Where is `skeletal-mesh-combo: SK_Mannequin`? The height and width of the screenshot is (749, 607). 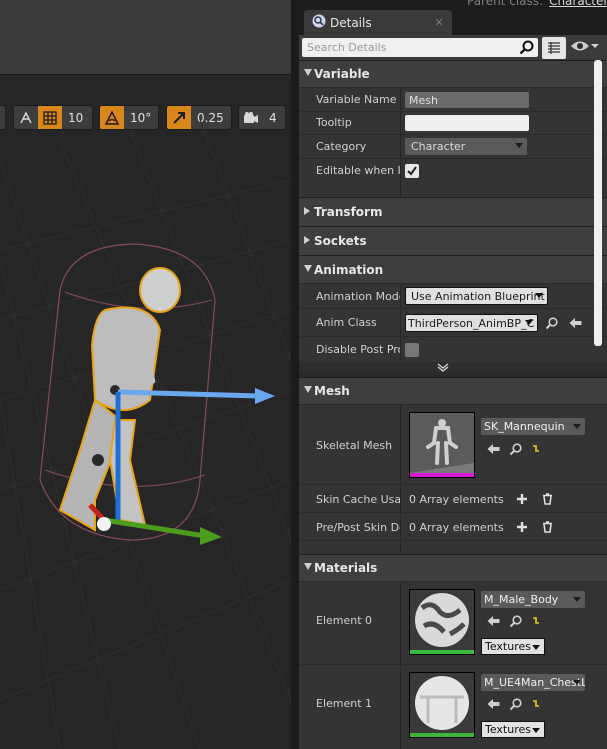 skeletal-mesh-combo: SK_Mannequin is located at coordinates (533, 426).